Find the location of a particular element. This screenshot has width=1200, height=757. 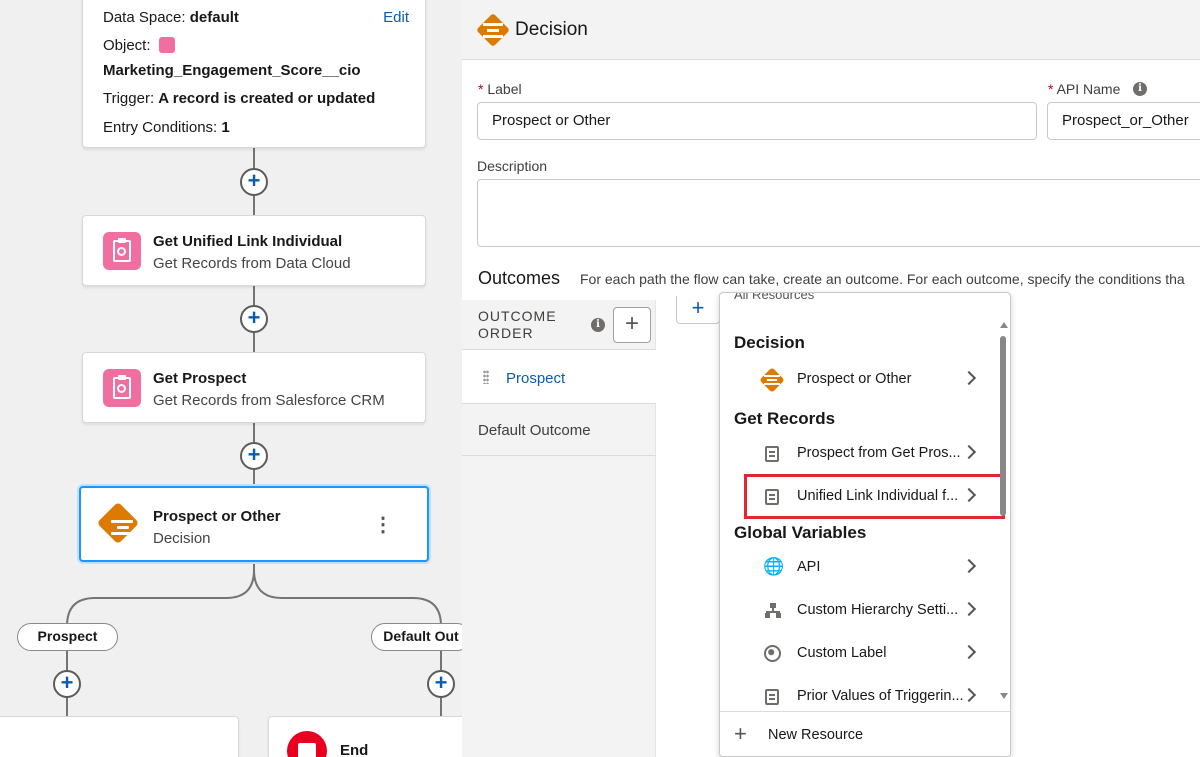

resource-item-api: 🌐 API is located at coordinates (859, 568).